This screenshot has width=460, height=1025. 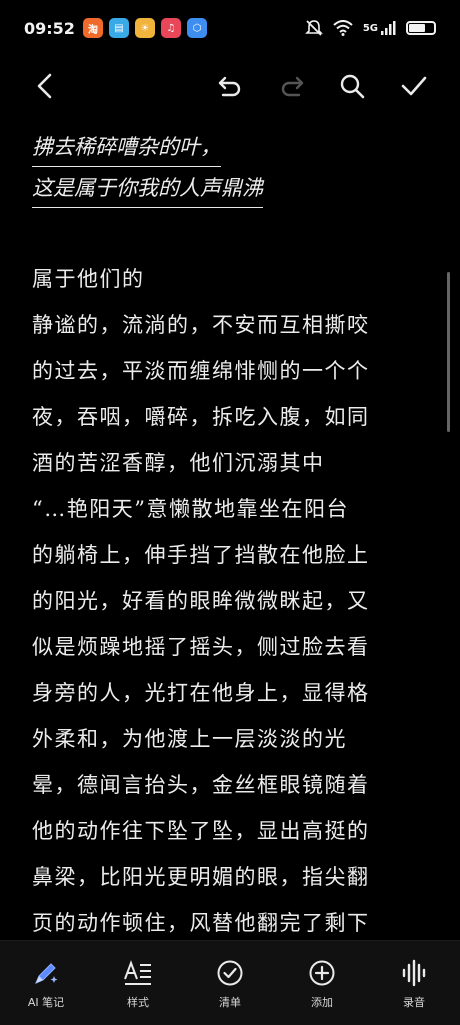 What do you see at coordinates (46, 1002) in the screenshot?
I see `nav-label: AI 笔记` at bounding box center [46, 1002].